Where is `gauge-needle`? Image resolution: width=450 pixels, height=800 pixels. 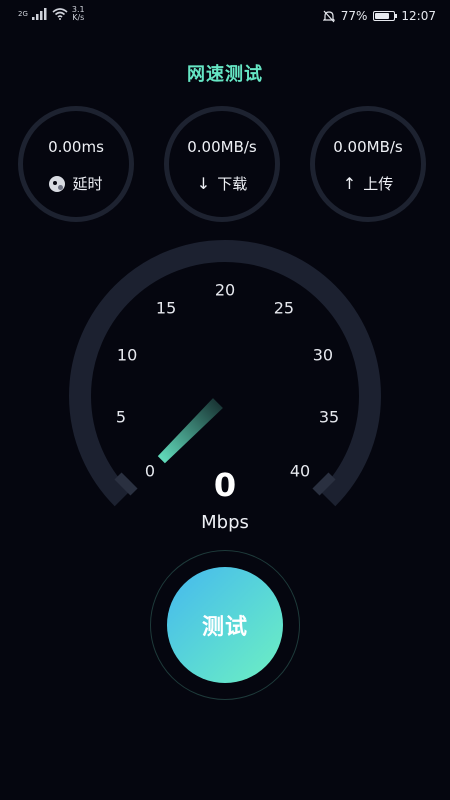
gauge-needle is located at coordinates (190, 431).